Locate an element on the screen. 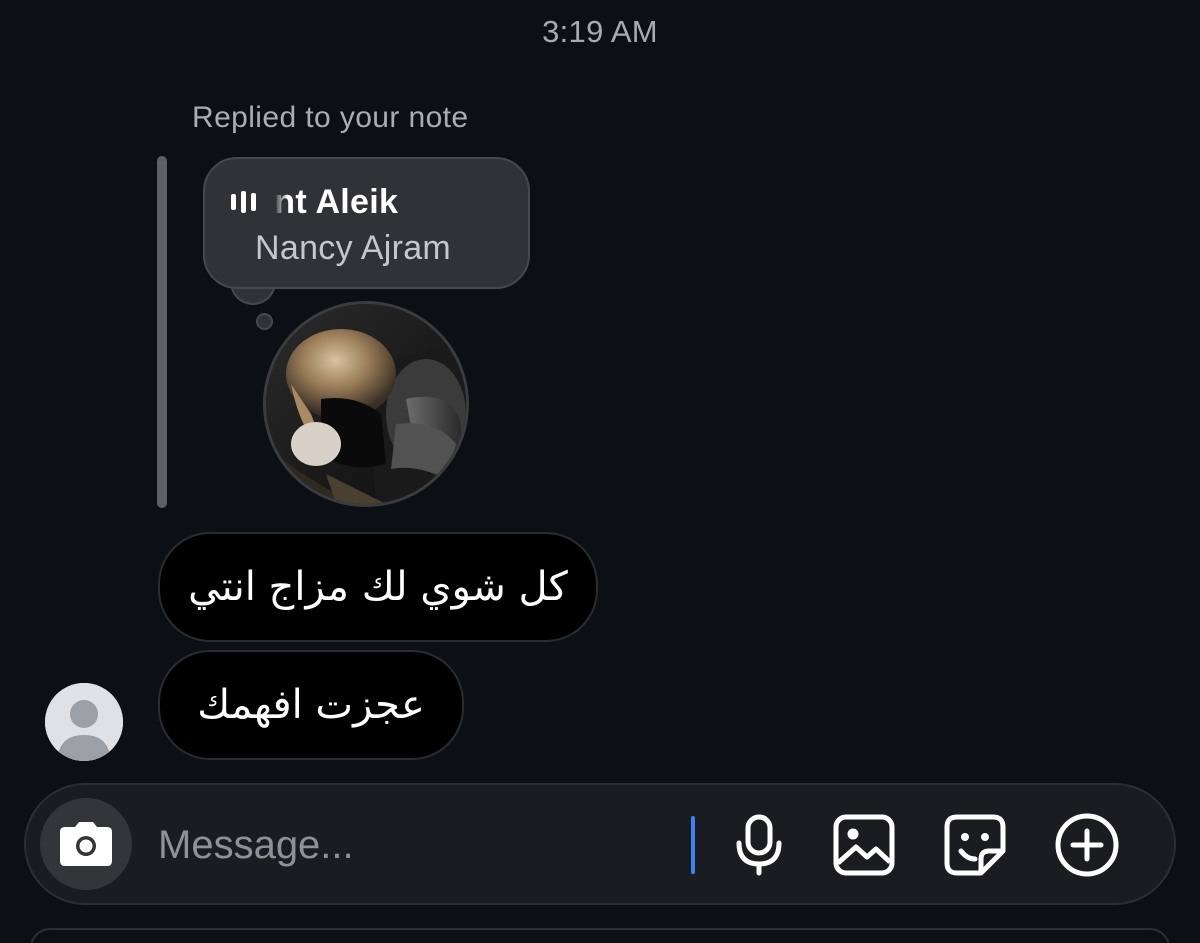  message-composer is located at coordinates (600, 844).